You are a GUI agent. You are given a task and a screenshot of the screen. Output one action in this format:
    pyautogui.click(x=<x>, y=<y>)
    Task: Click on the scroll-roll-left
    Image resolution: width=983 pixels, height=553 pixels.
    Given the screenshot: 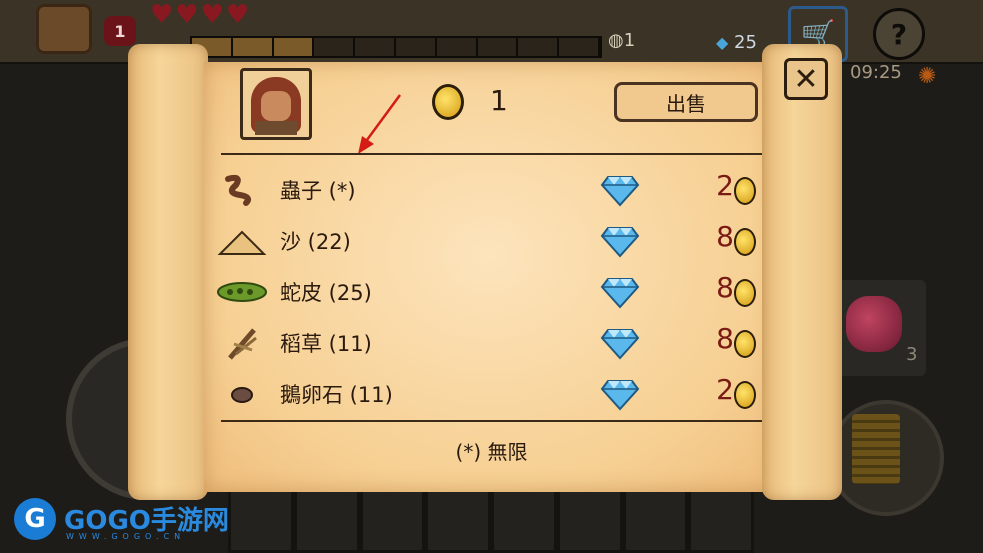 What is the action you would take?
    pyautogui.click(x=168, y=272)
    